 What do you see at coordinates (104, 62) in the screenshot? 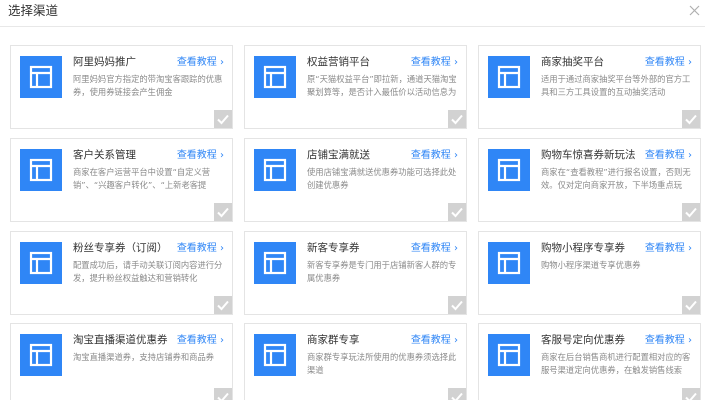
I see `channel-card-title: 阿里妈妈推广` at bounding box center [104, 62].